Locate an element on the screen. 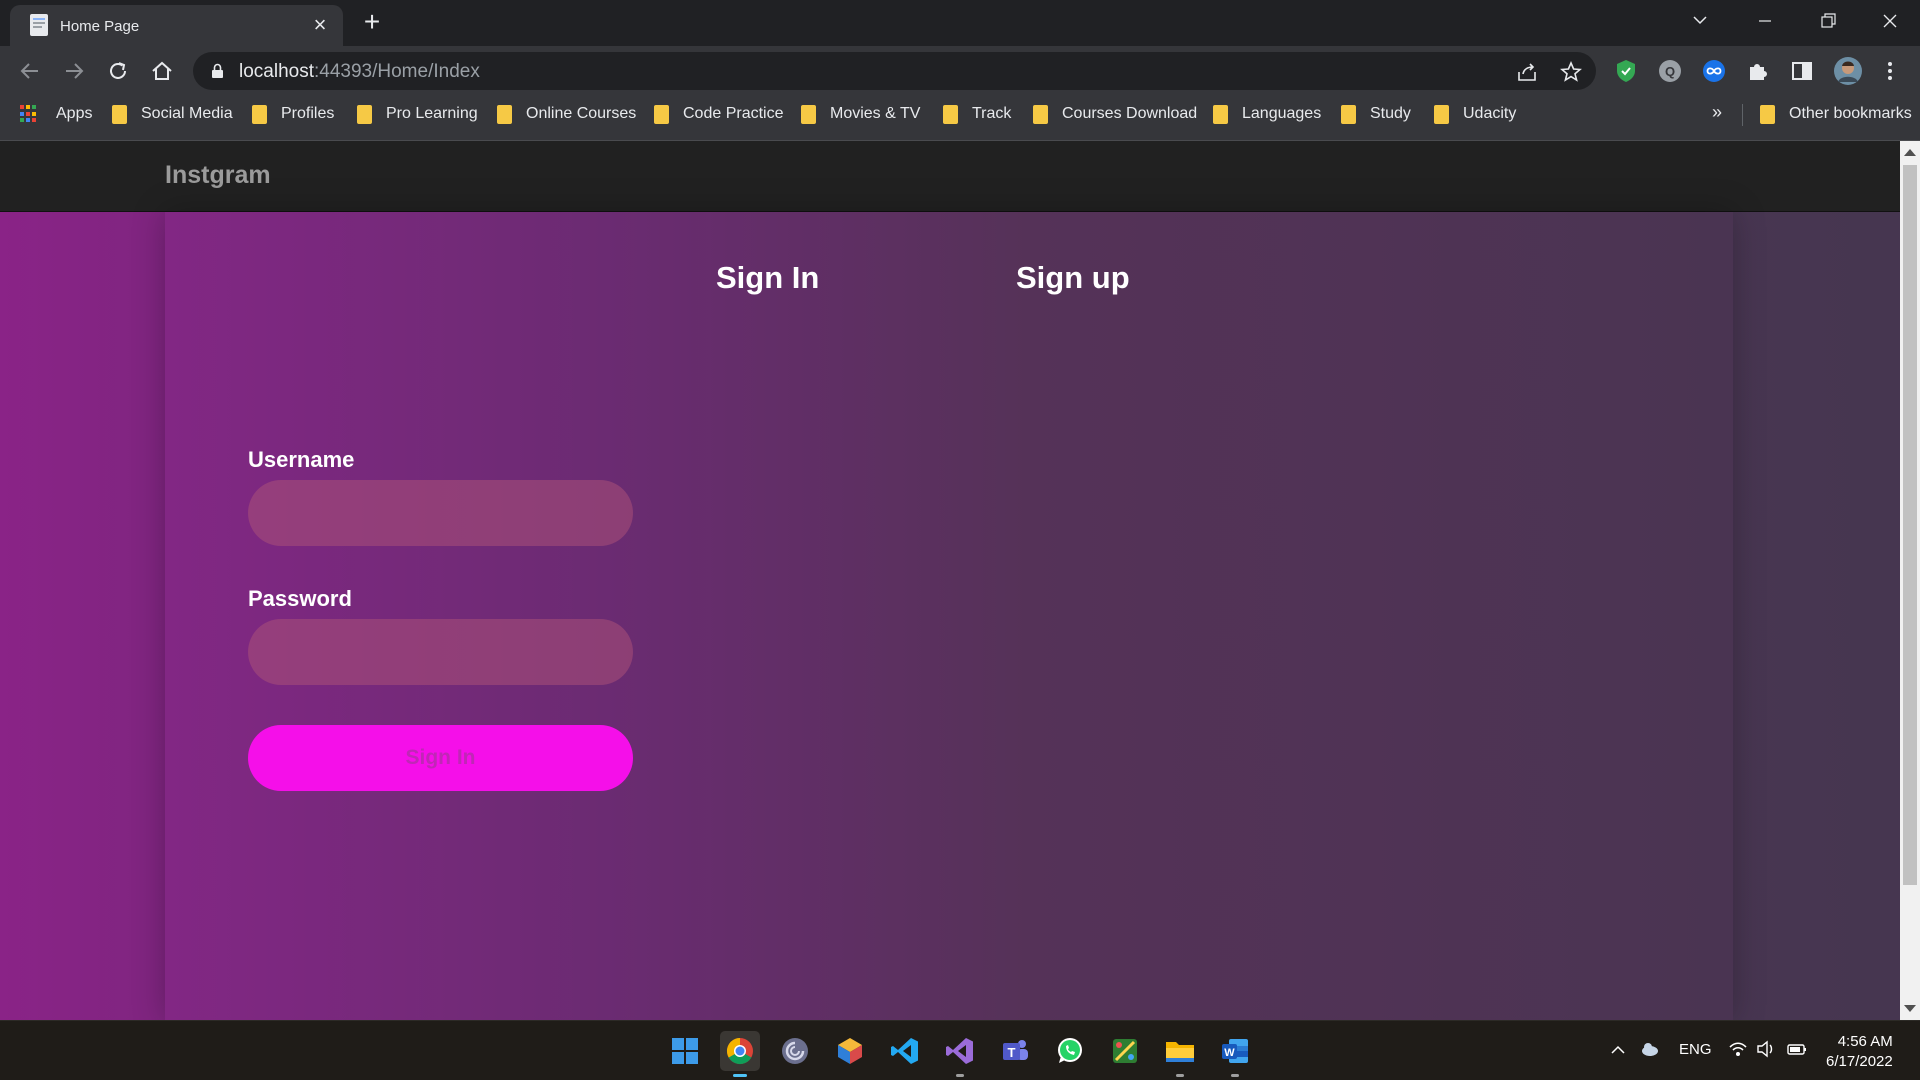  bookmark-label: Online Courses is located at coordinates (581, 113).